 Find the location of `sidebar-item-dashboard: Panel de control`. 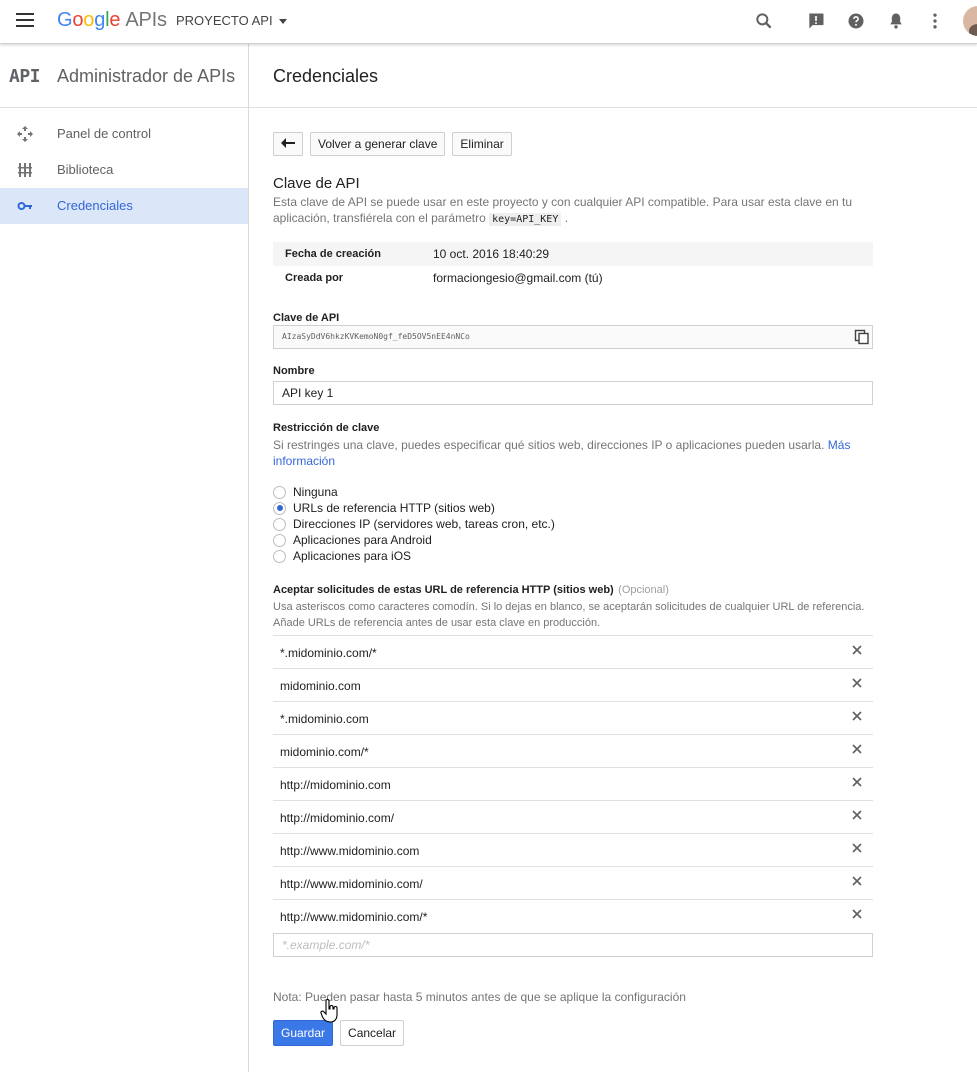

sidebar-item-dashboard: Panel de control is located at coordinates (124, 134).